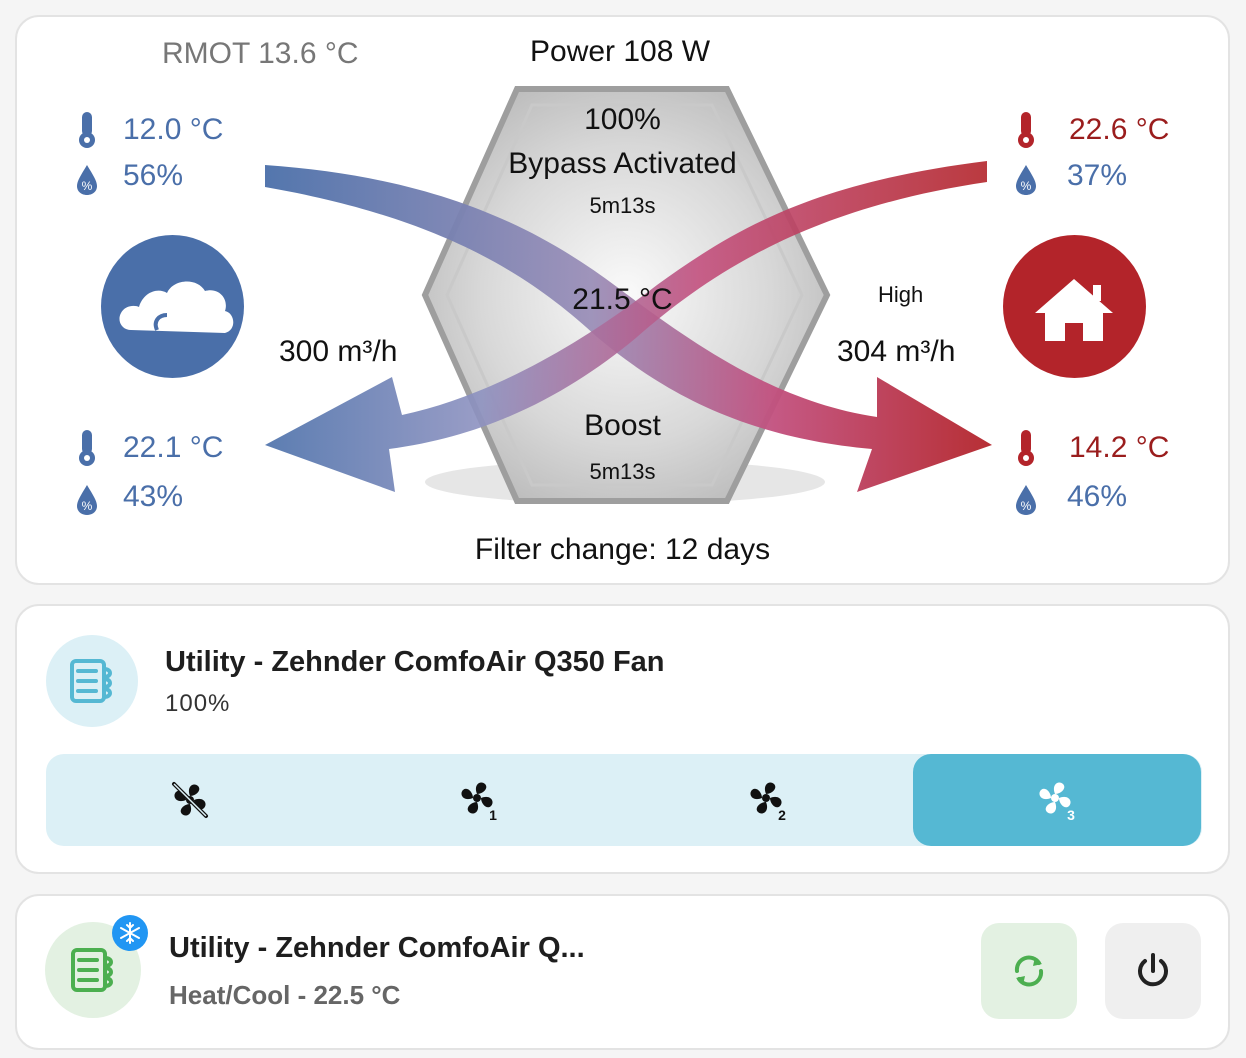  I want to click on fan-speed-1-button: 1, so click(479, 800).